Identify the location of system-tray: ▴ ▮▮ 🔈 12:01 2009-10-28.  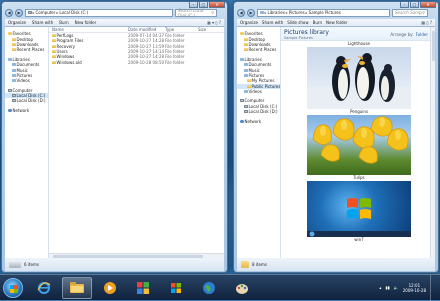
(409, 287).